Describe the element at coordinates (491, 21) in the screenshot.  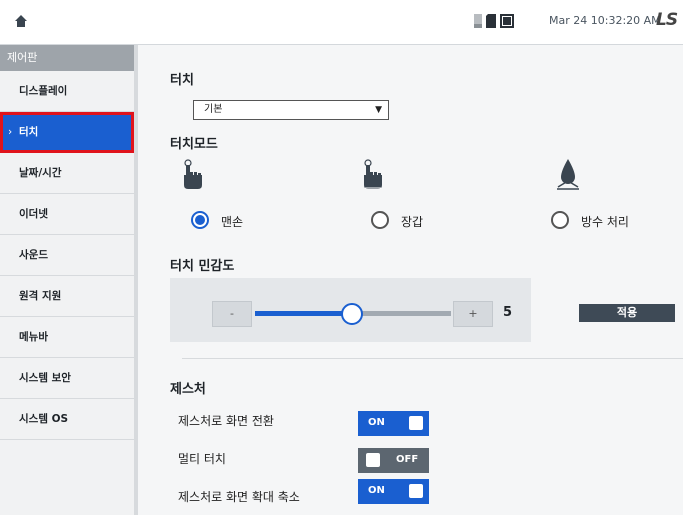
I see `sd-card-icon` at that location.